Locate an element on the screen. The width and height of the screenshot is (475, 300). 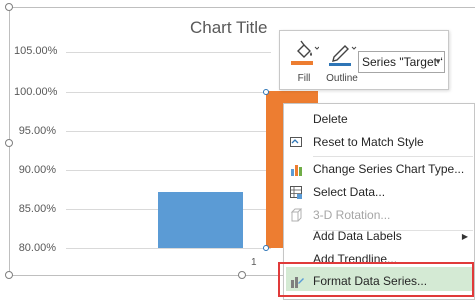
outline-button: Outline is located at coordinates (342, 61).